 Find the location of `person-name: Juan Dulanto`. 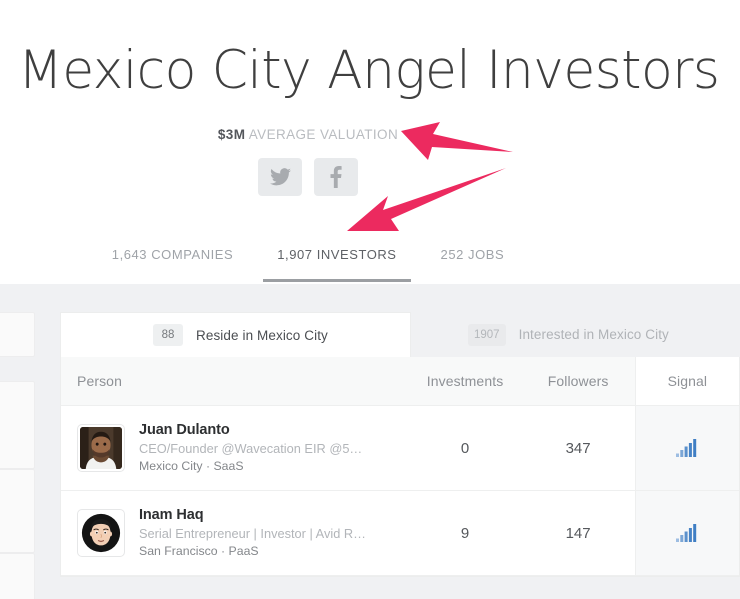

person-name: Juan Dulanto is located at coordinates (250, 430).